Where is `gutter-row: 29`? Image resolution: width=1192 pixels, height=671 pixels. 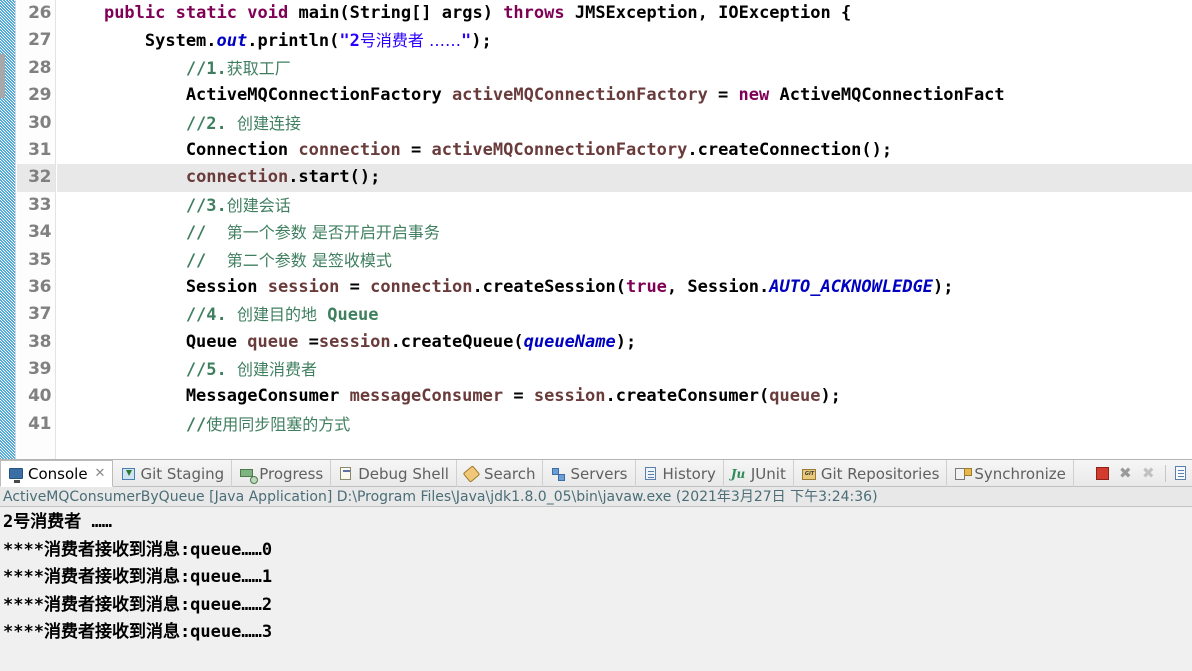 gutter-row: 29 is located at coordinates (36, 95).